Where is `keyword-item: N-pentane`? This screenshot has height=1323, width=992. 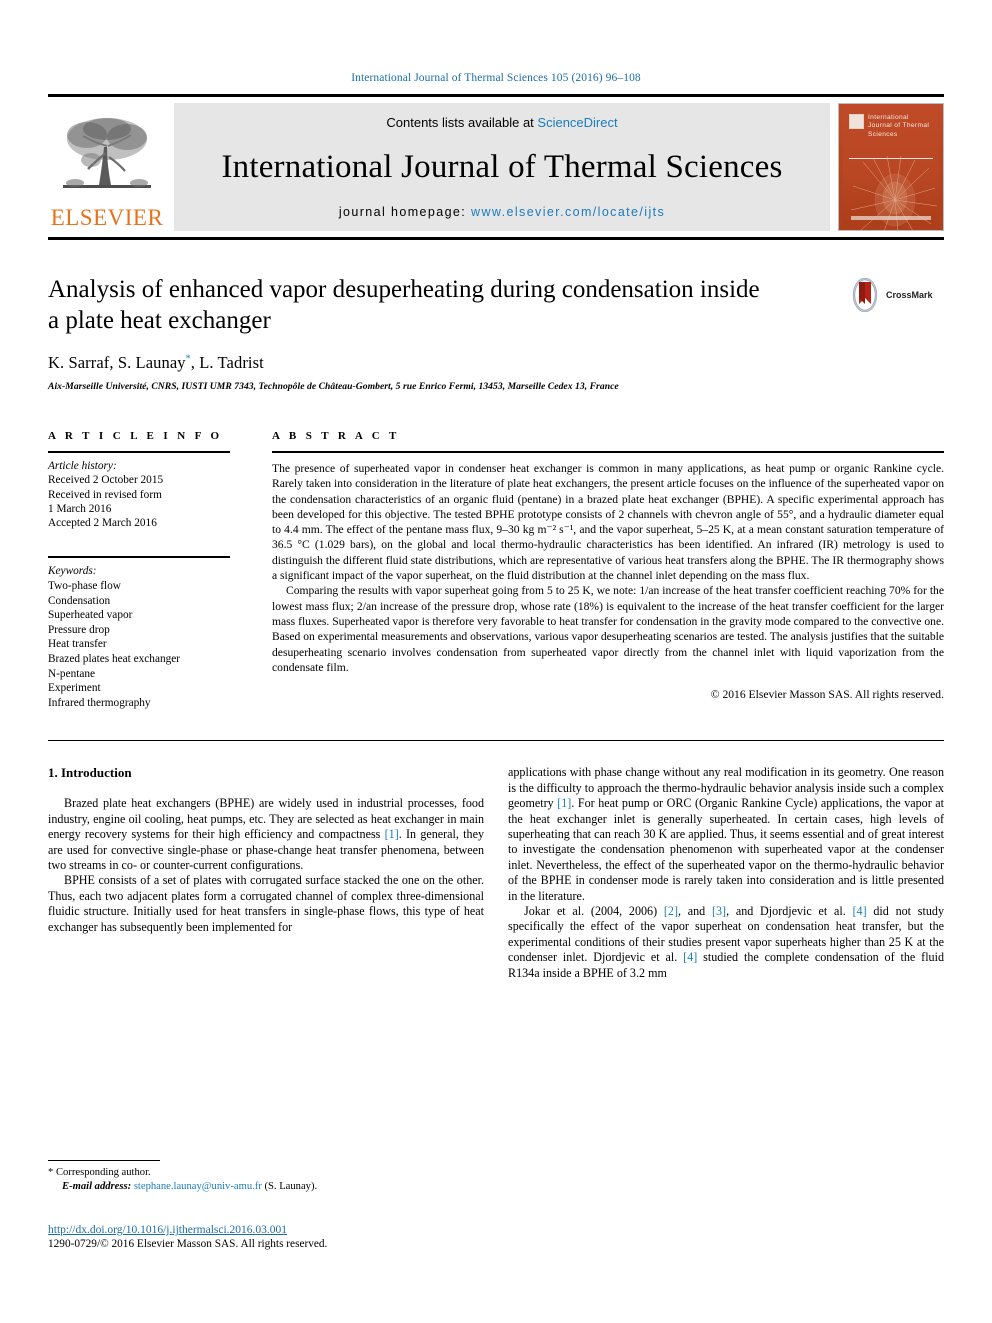
keyword-item: N-pentane is located at coordinates (72, 673).